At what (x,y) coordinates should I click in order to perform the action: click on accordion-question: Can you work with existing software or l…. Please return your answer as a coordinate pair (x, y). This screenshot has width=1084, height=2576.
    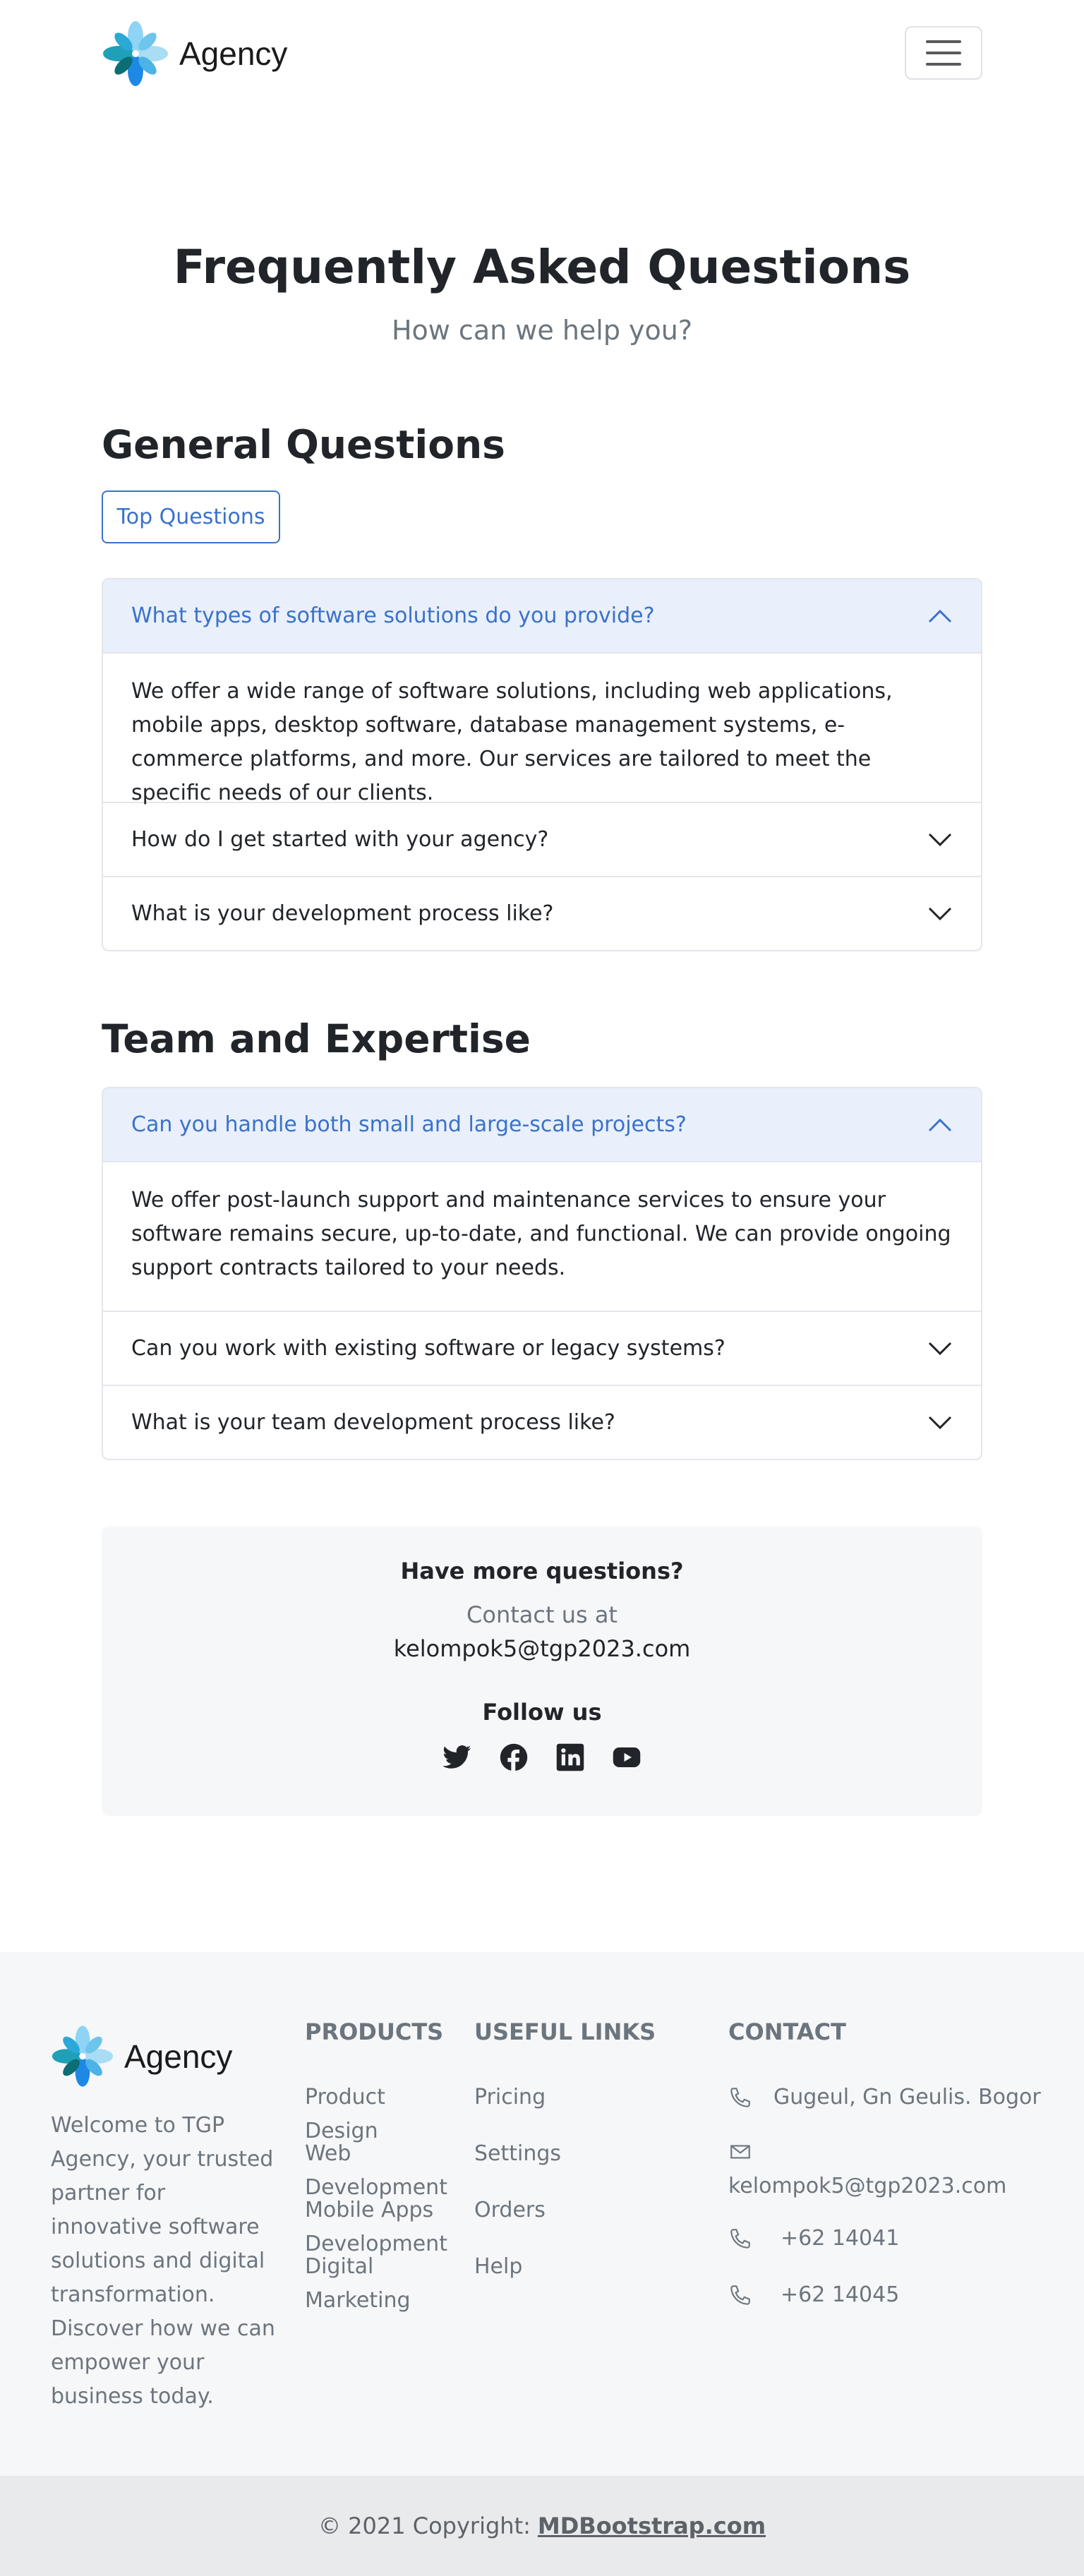
    Looking at the image, I should click on (428, 1348).